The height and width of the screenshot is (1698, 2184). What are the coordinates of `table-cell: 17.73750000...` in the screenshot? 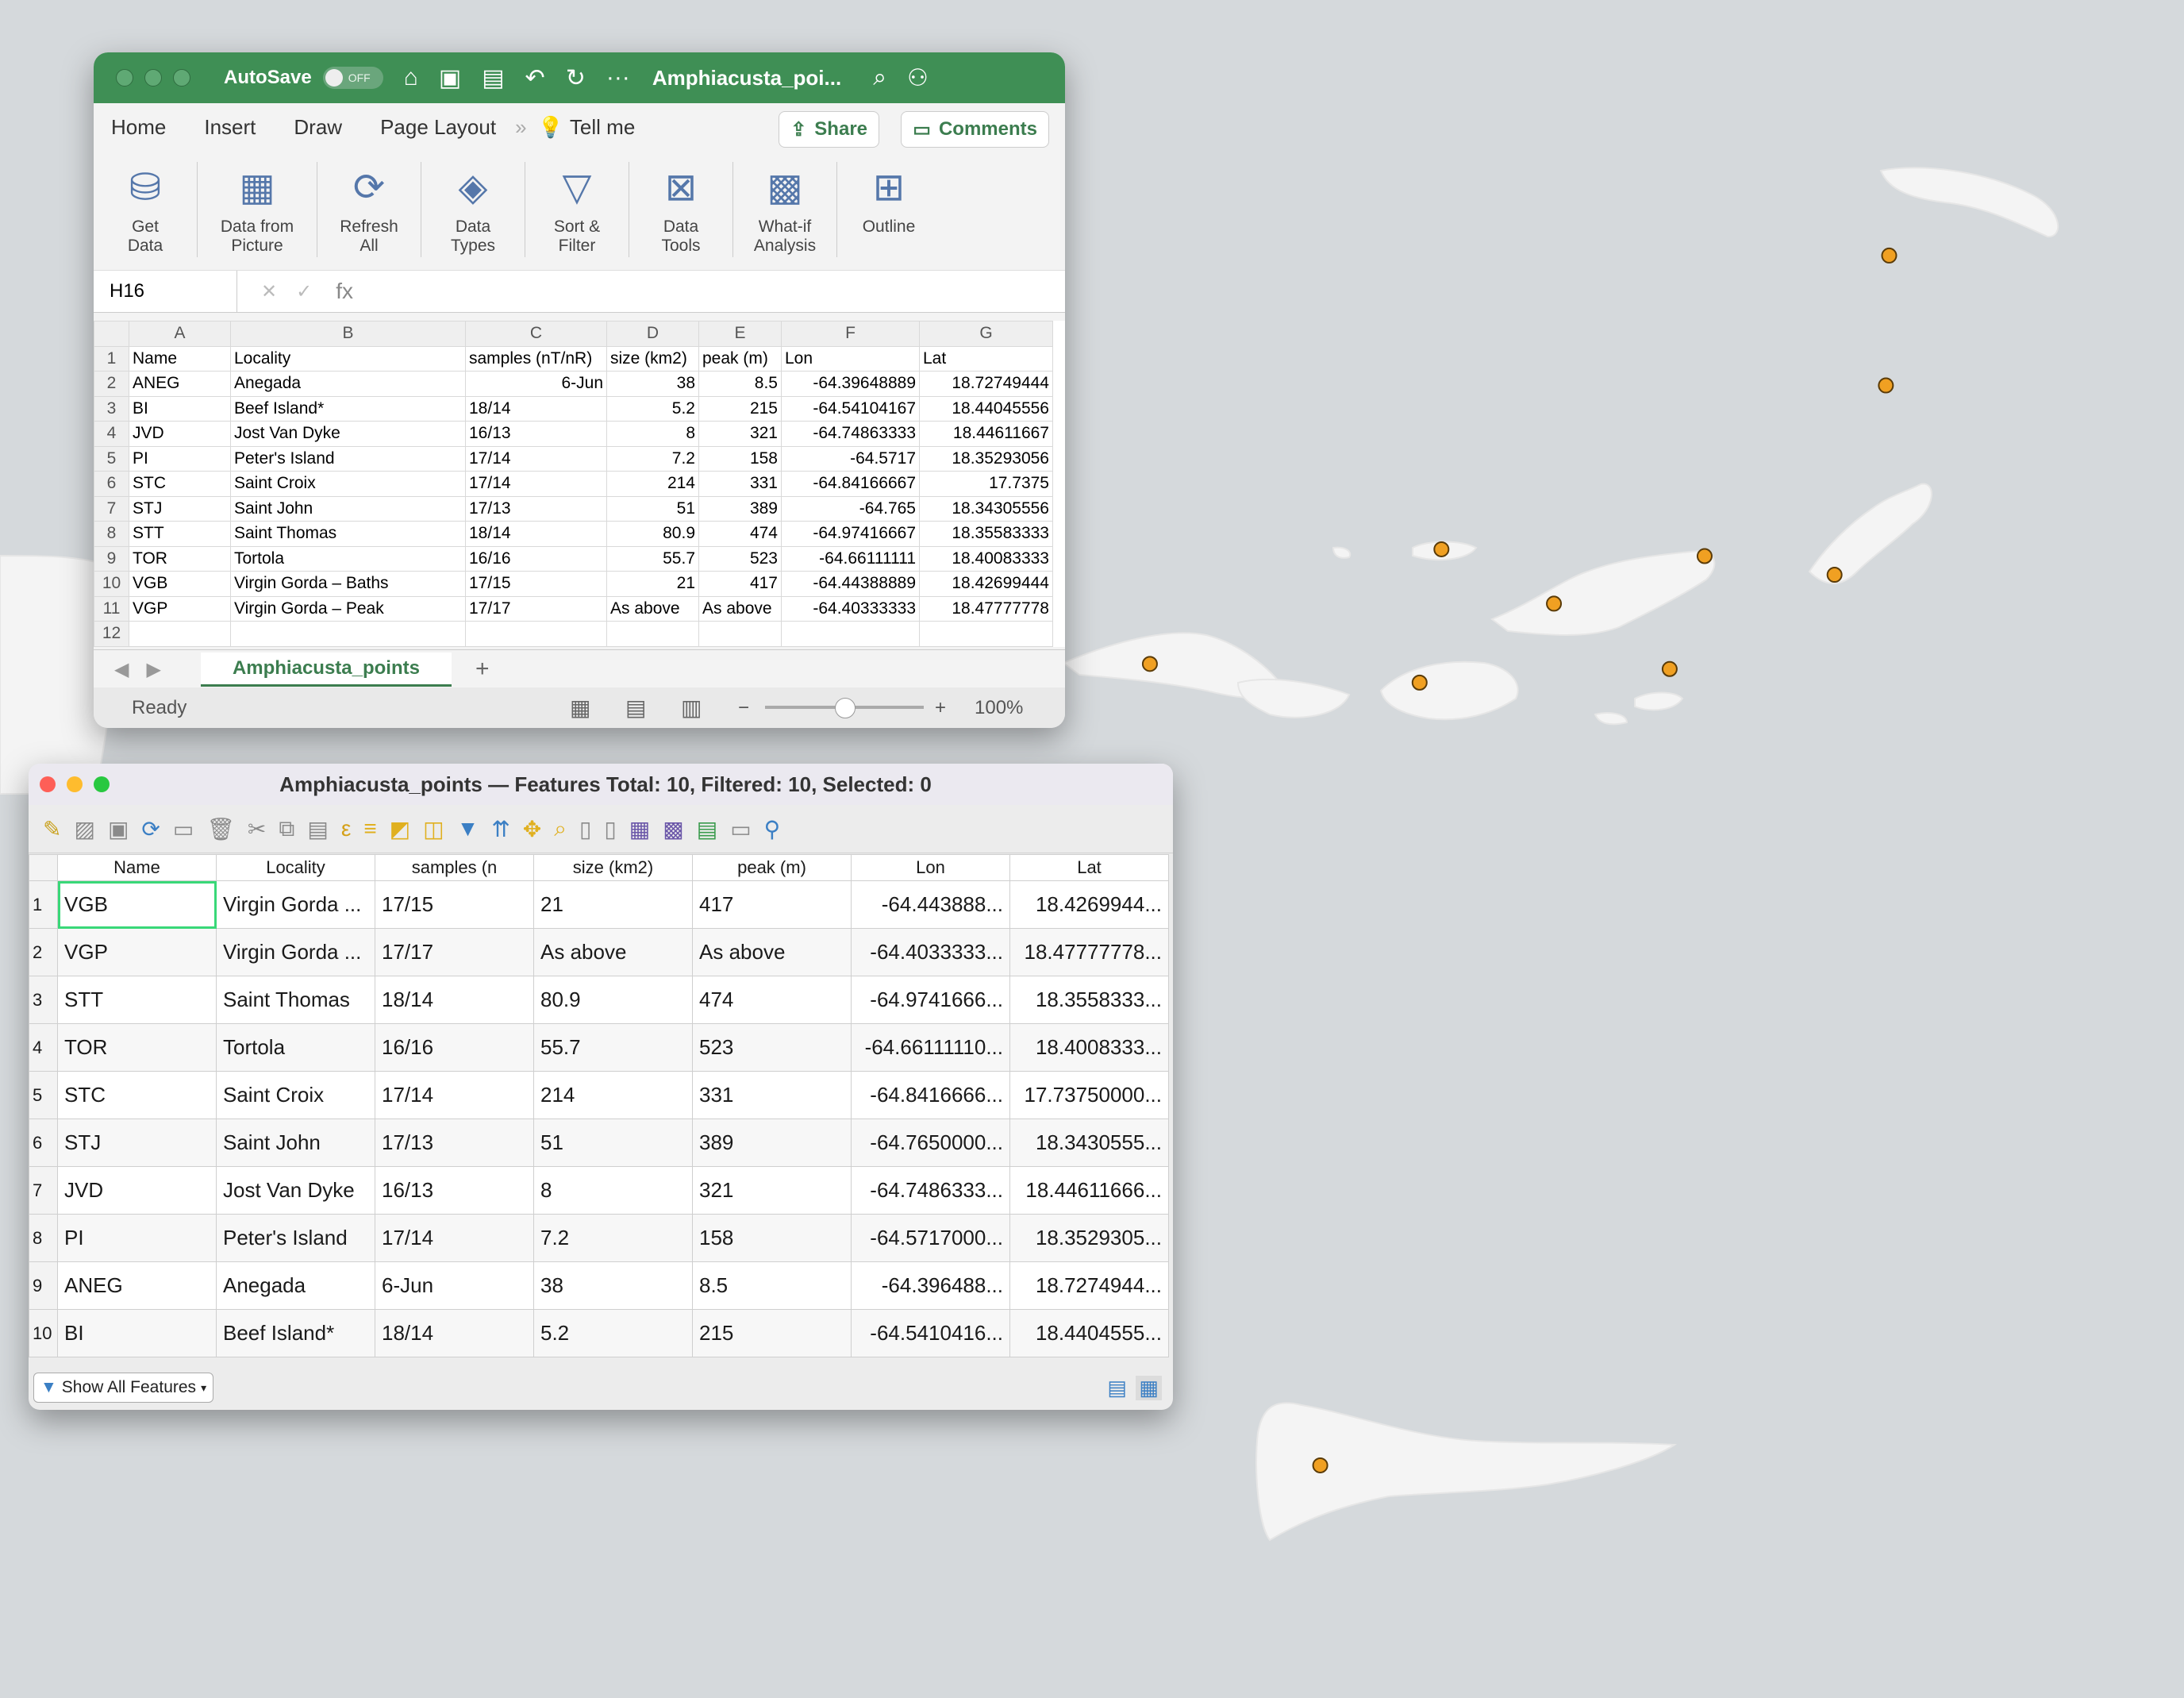 It's located at (1089, 1095).